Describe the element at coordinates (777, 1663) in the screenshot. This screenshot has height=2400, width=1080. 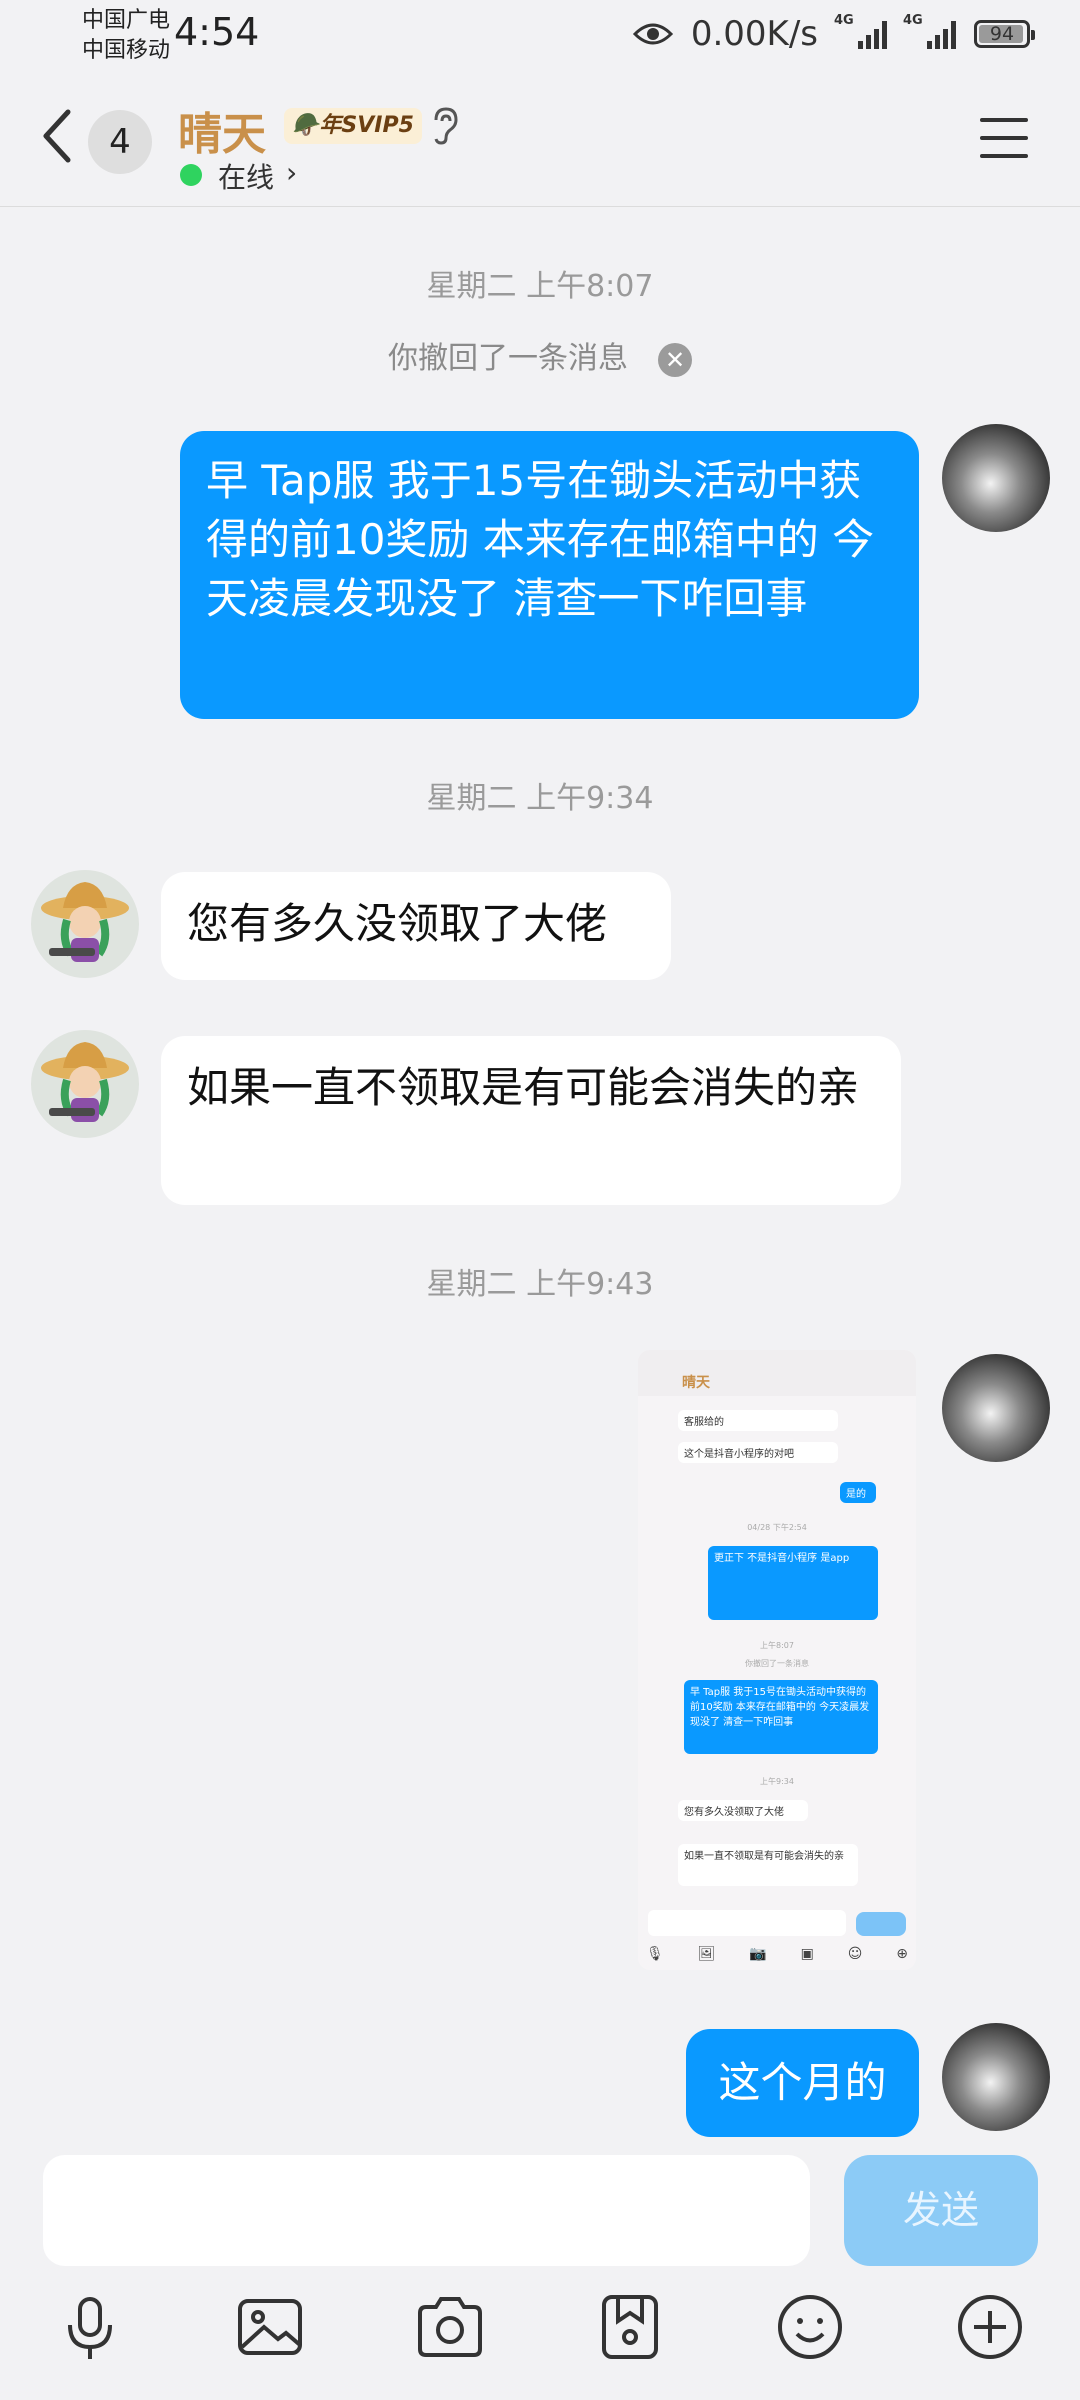
I see `screenshot-recall: 你撤回了一条消息` at that location.